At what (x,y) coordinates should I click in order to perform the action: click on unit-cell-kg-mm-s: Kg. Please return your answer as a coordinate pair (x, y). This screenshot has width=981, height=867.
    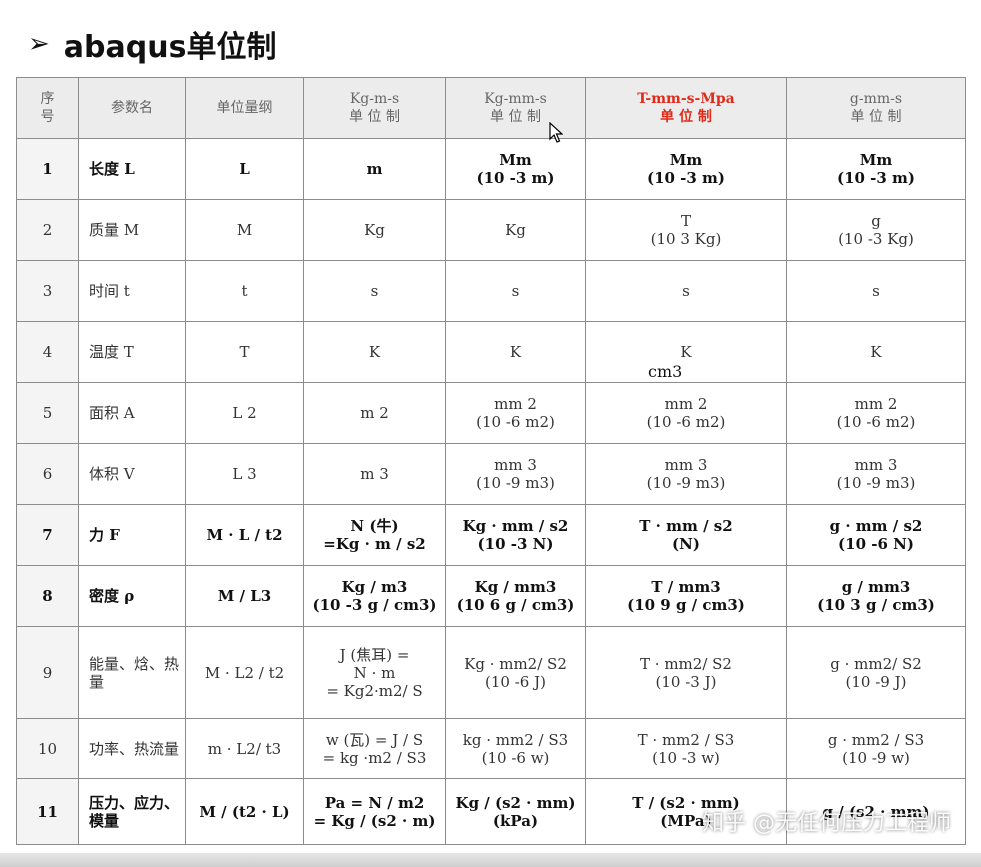
    Looking at the image, I should click on (515, 230).